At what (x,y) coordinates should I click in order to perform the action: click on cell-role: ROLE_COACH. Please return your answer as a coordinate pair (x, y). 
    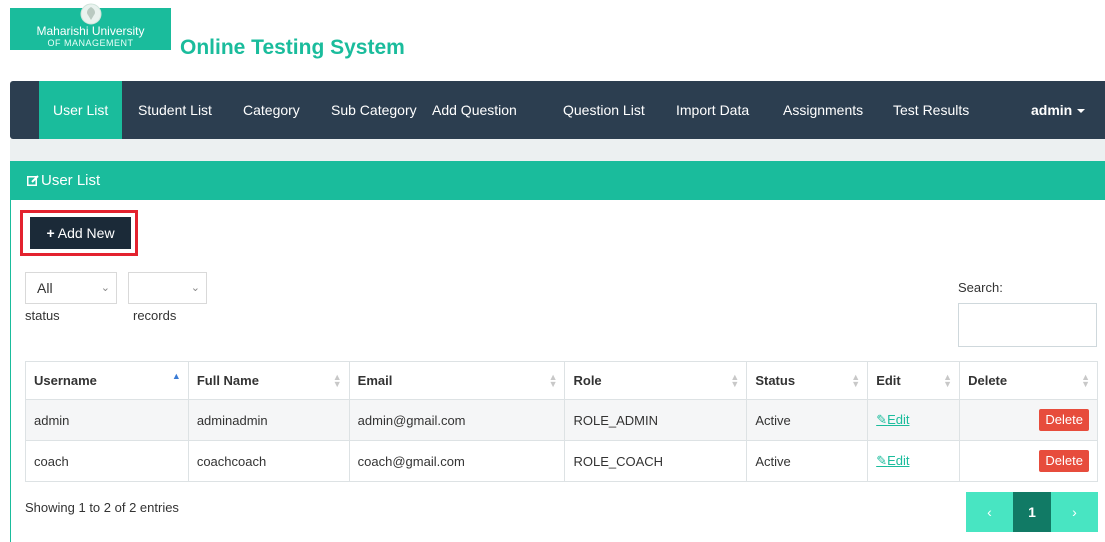
    Looking at the image, I should click on (656, 461).